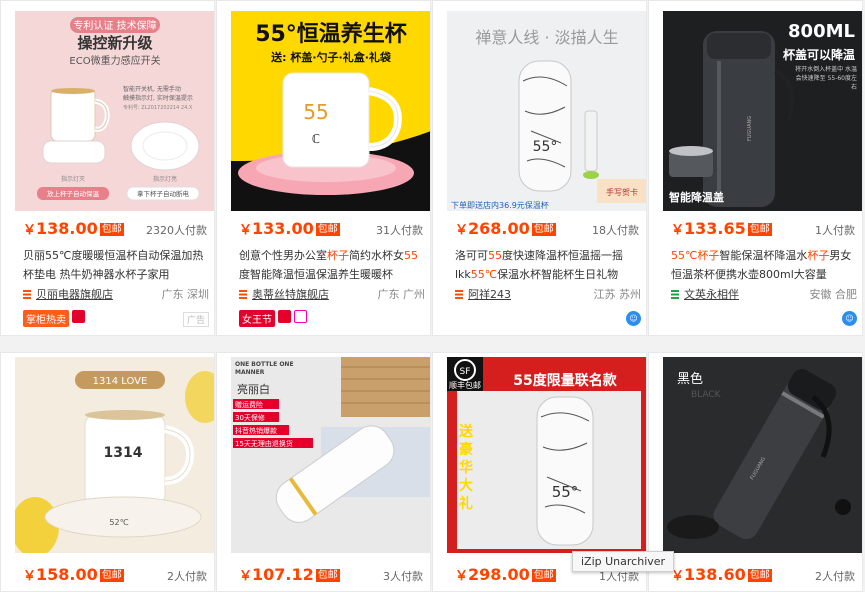 The width and height of the screenshot is (865, 592). What do you see at coordinates (114, 25) in the screenshot?
I see `img-top-text: 专利认证 技术保障` at bounding box center [114, 25].